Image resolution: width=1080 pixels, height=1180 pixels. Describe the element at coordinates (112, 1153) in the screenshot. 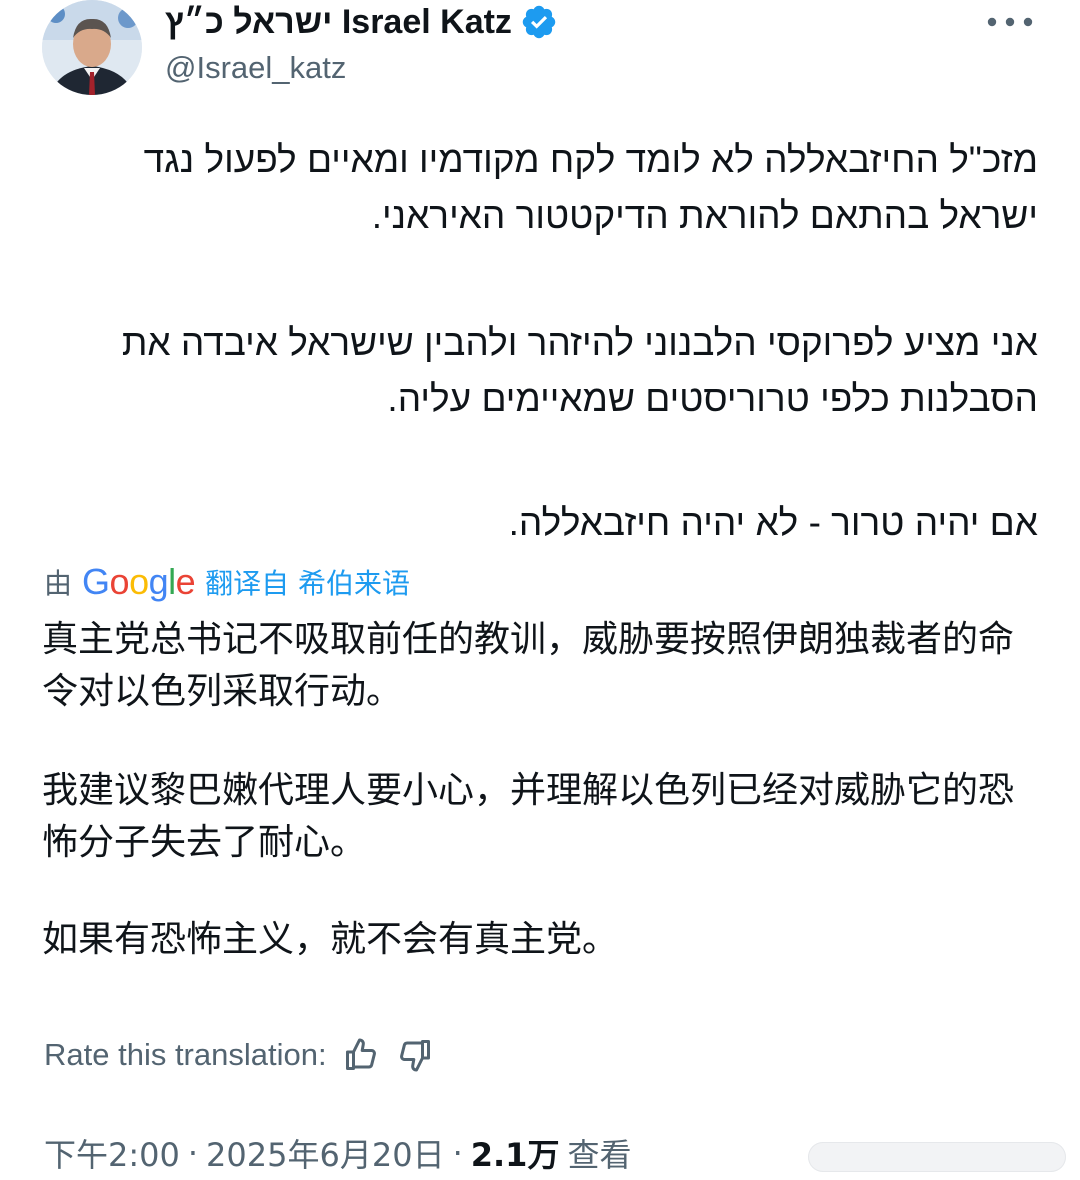

I see `tweet-time: 下午2:00` at that location.